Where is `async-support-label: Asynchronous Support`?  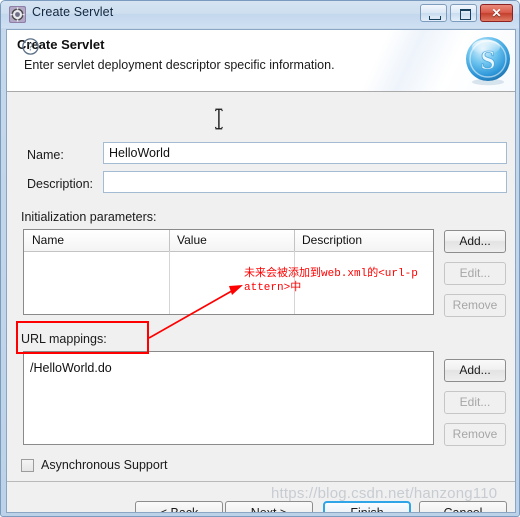 async-support-label: Asynchronous Support is located at coordinates (104, 465).